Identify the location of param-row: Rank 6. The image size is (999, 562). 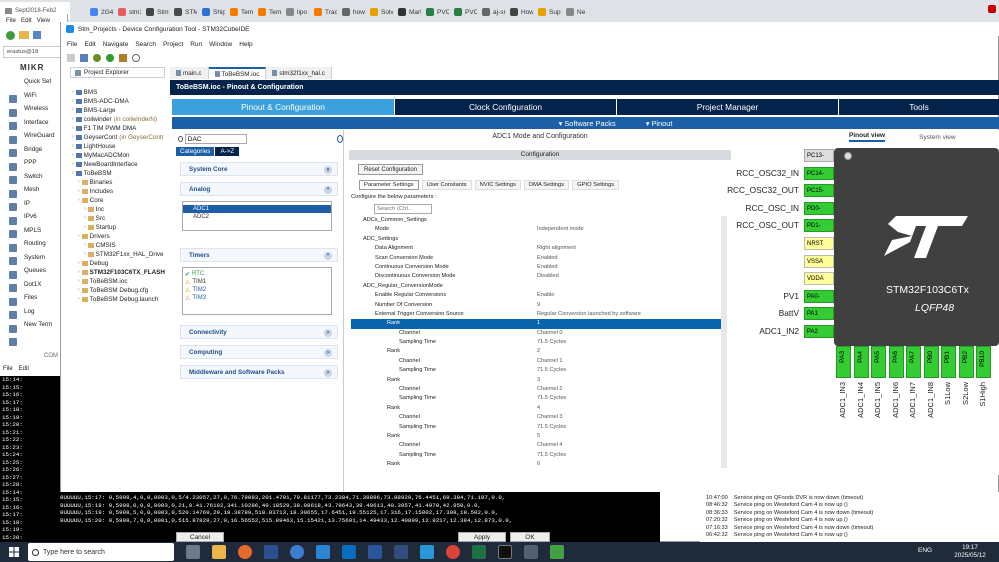
(536, 464).